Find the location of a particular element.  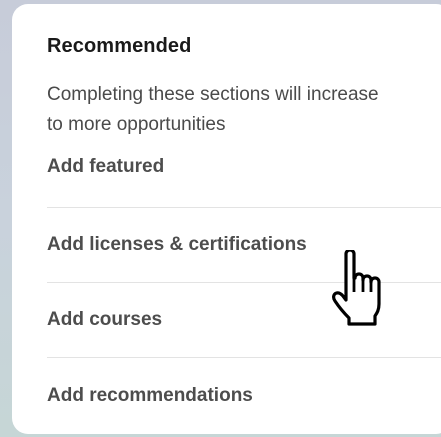

add-recommendations-label: Add recommendations is located at coordinates (150, 395).